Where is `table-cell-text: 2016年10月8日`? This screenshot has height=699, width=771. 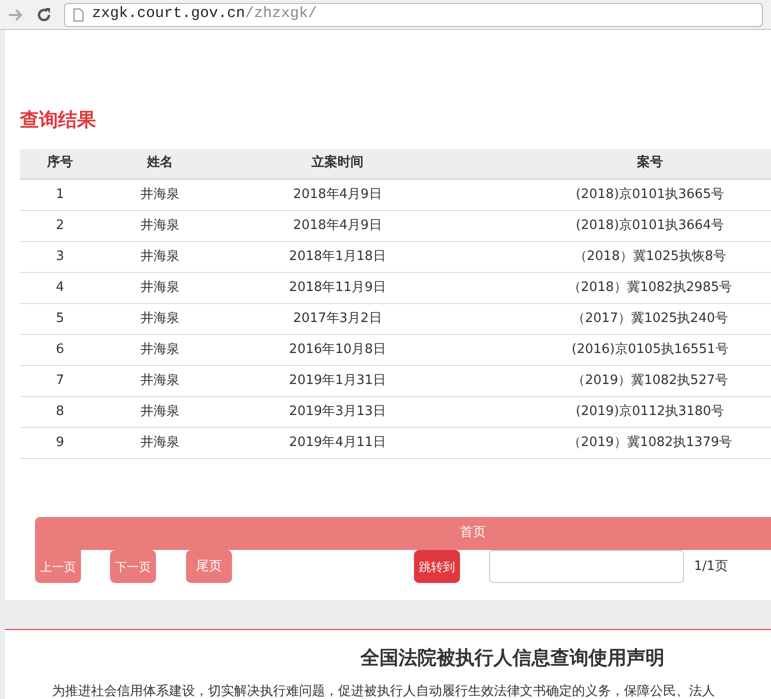
table-cell-text: 2016年10月8日 is located at coordinates (337, 349).